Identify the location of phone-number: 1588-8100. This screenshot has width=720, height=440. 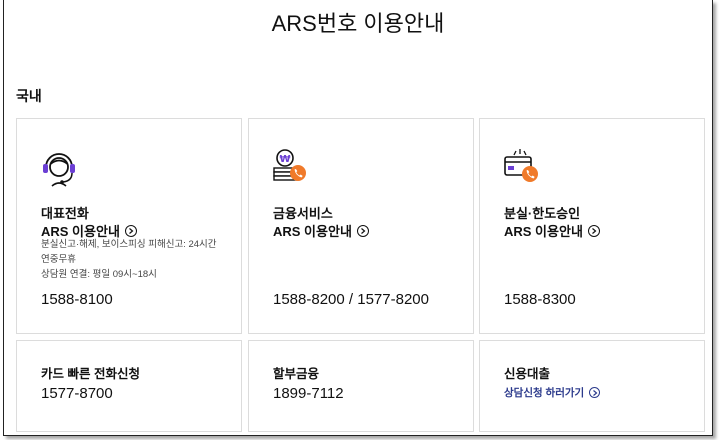
(77, 299).